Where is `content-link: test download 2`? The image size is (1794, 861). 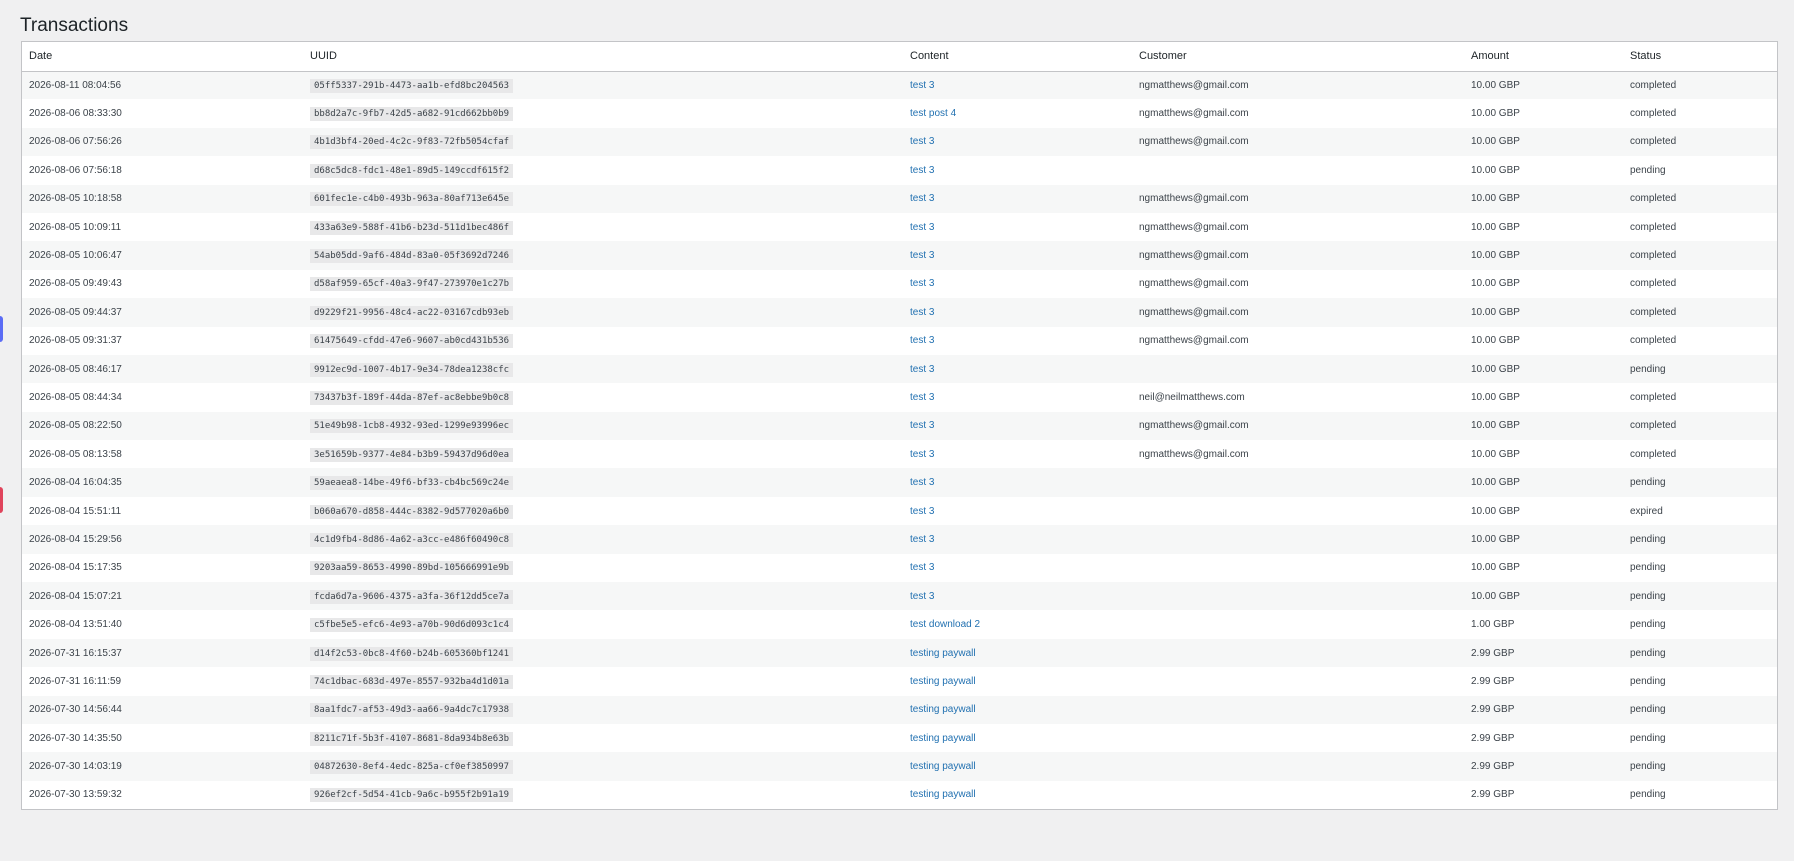 content-link: test download 2 is located at coordinates (945, 624).